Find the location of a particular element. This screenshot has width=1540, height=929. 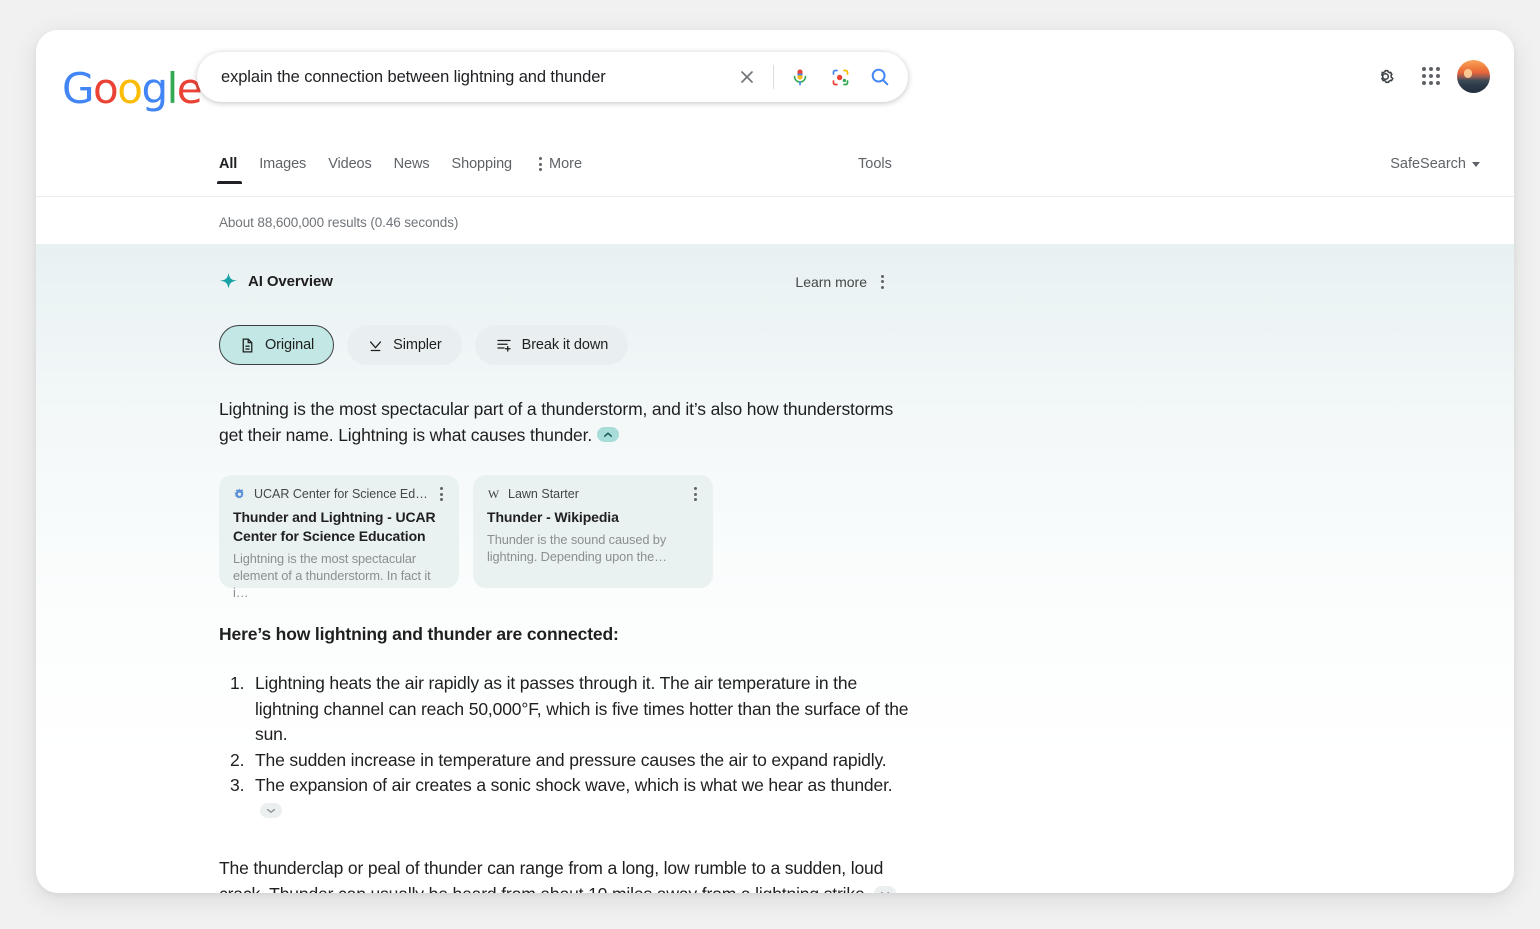

source-title: Thunder - Wikipedia is located at coordinates (553, 517).